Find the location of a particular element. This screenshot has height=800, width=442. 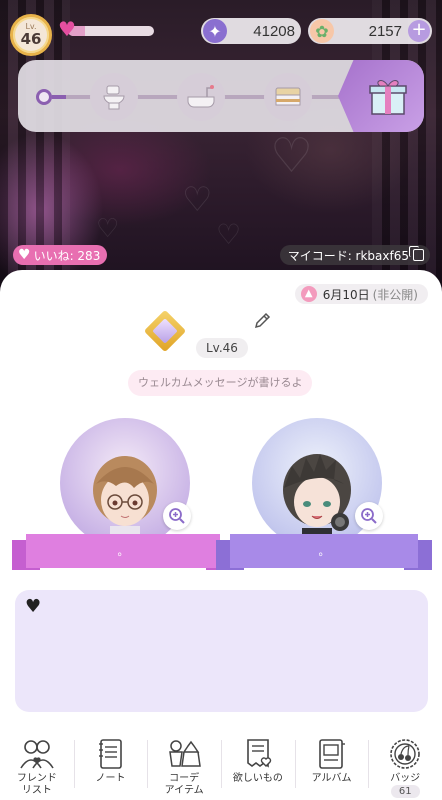

flower-counter: ✿ 2157 + is located at coordinates (370, 31).